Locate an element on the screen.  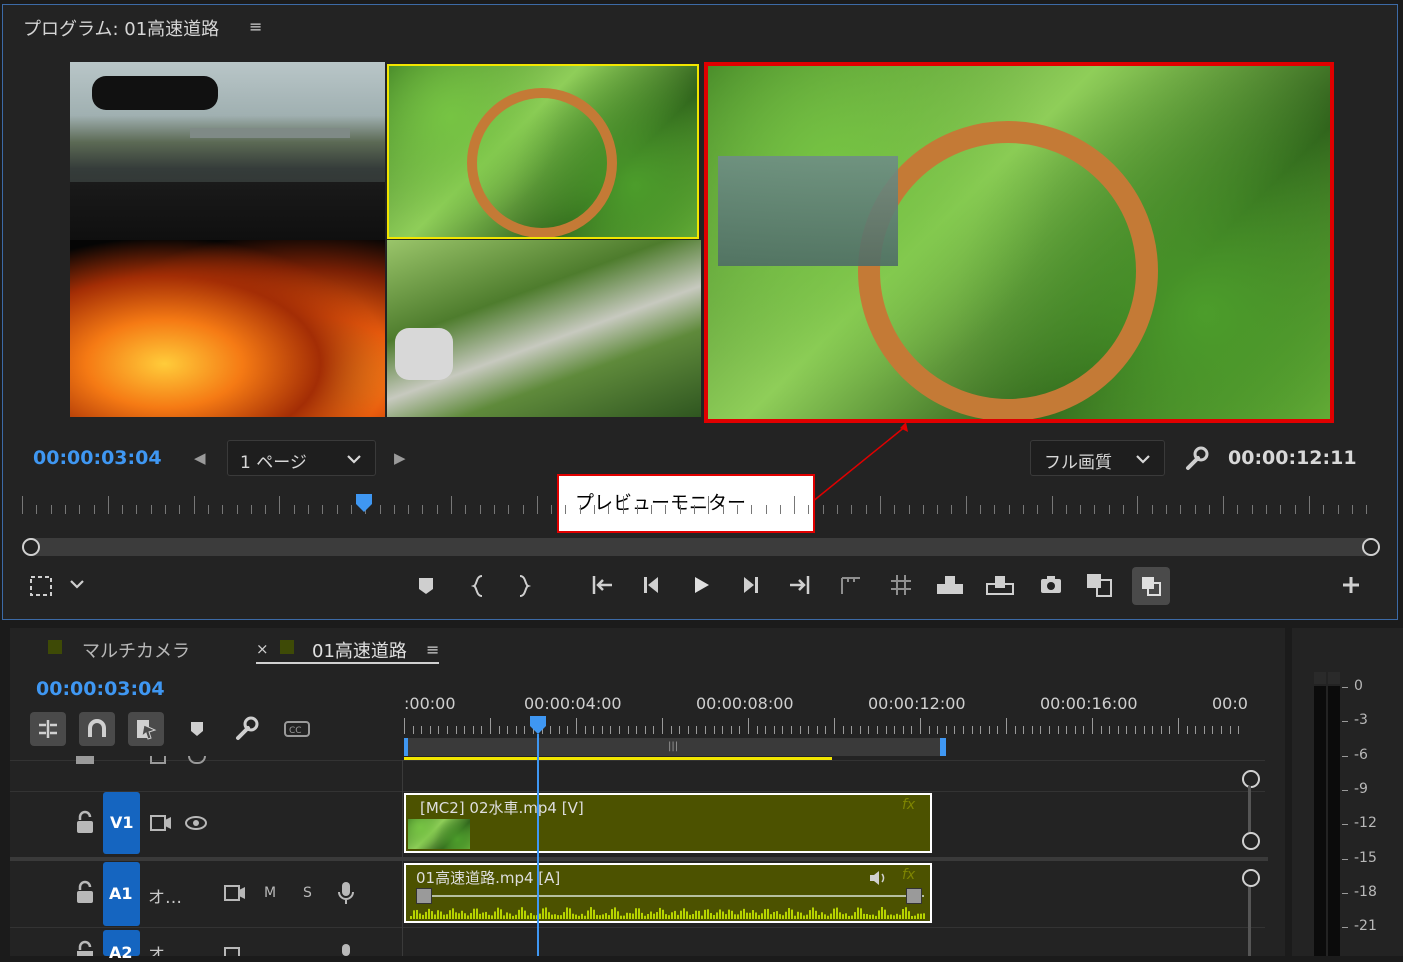
captions-icon: CC is located at coordinates (297, 729).